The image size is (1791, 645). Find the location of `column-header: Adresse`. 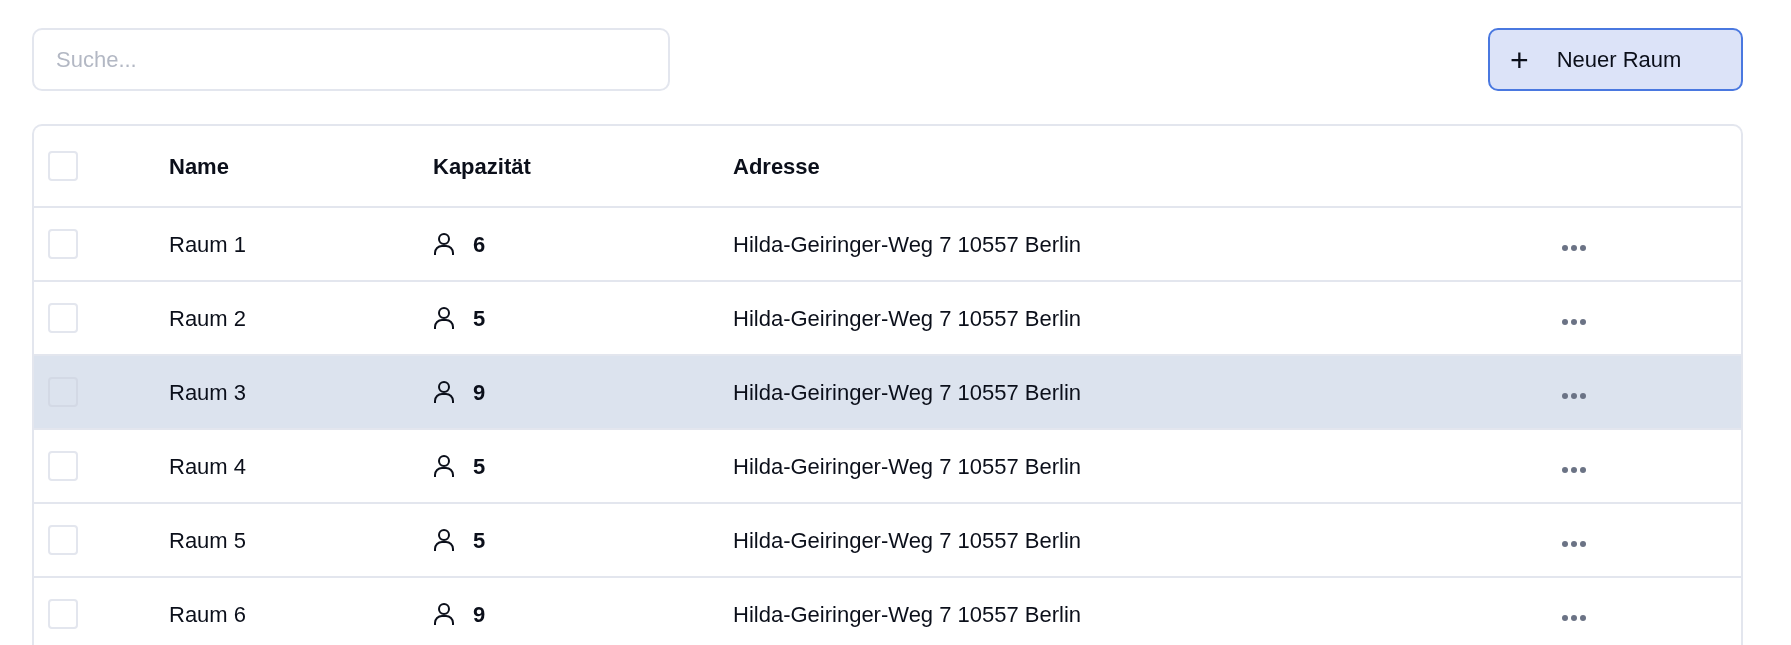

column-header: Adresse is located at coordinates (776, 166).